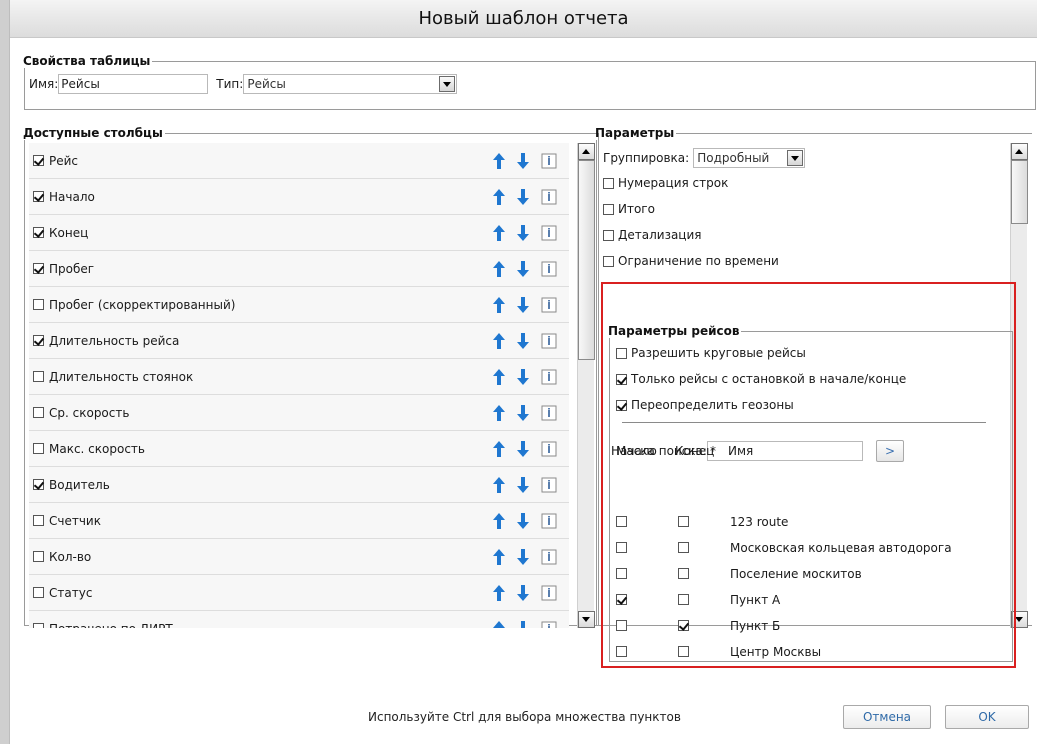  I want to click on column-row: Водитель, so click(299, 485).